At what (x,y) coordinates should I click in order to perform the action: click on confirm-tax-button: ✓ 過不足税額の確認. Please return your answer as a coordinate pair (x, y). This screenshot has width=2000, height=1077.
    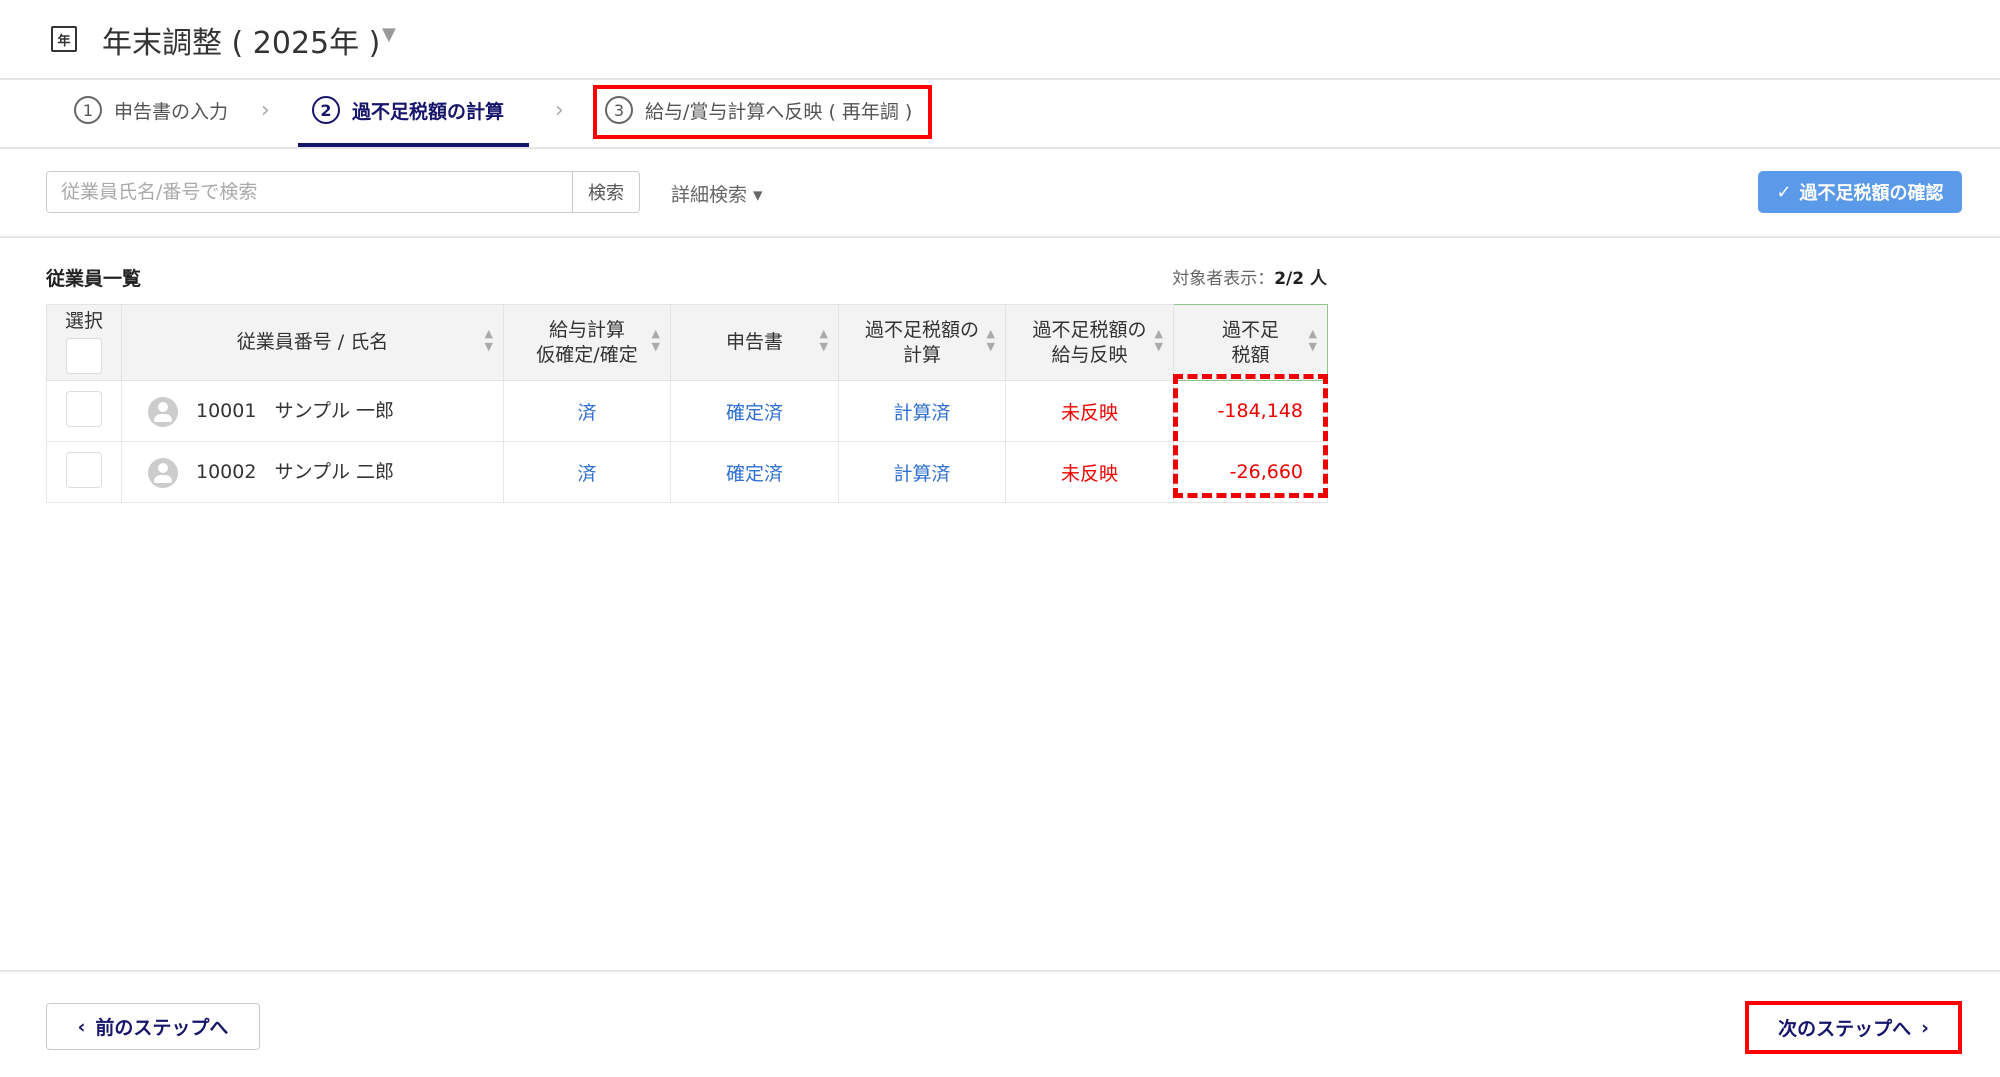
    Looking at the image, I should click on (1860, 192).